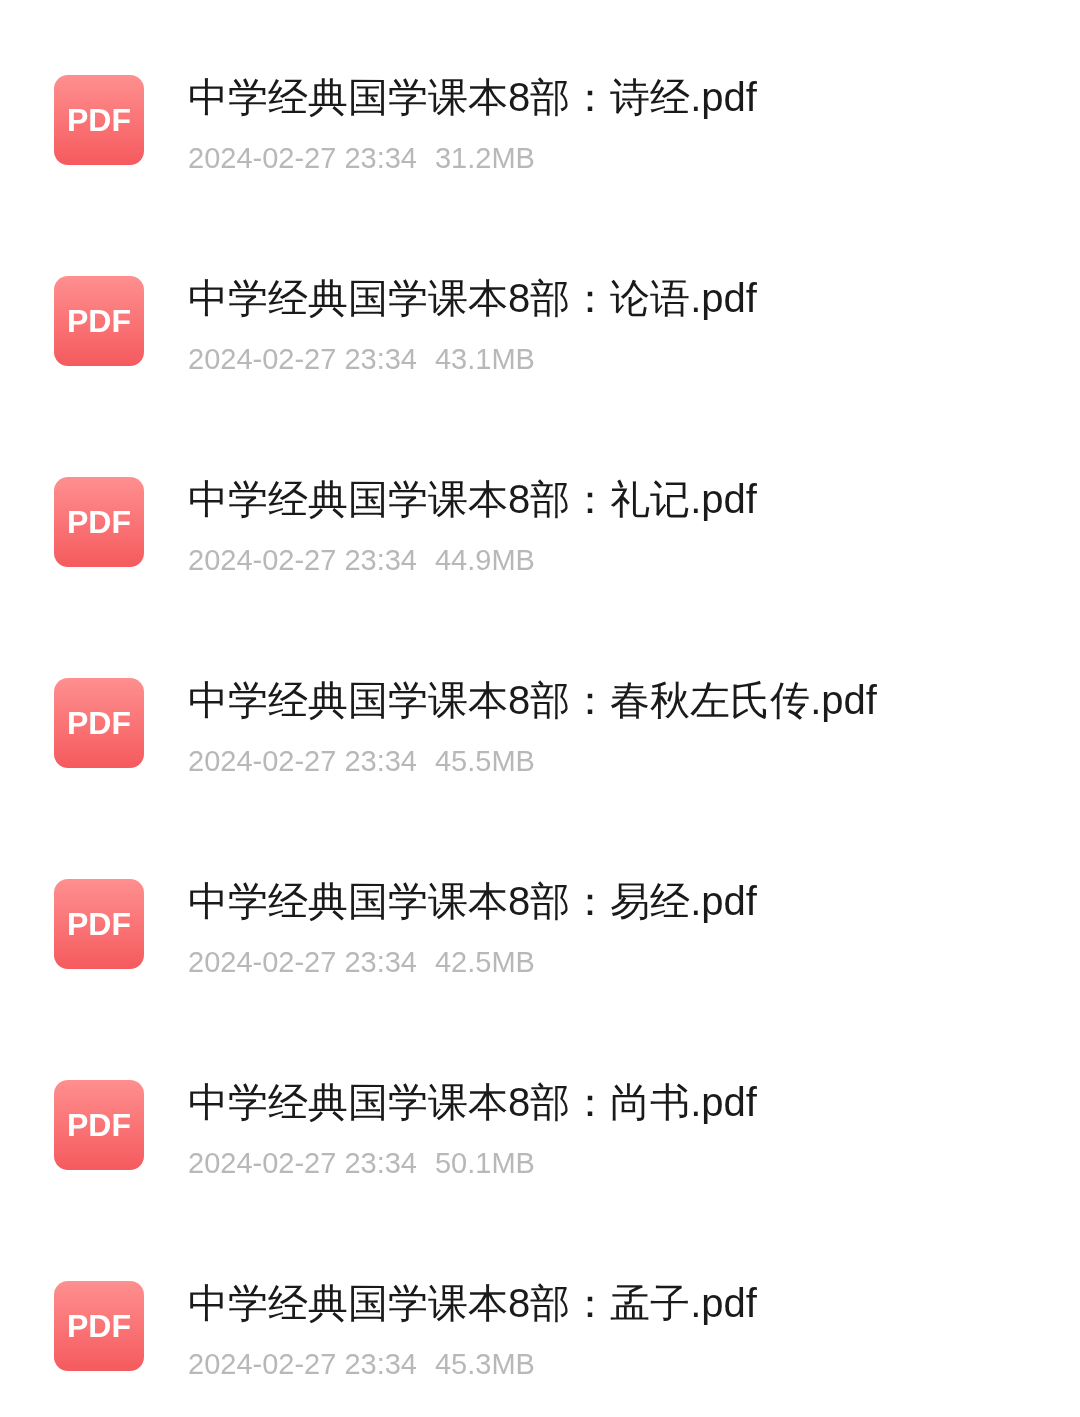 Image resolution: width=1080 pixels, height=1417 pixels. I want to click on file-name: 中学经典国学课本8部：易经.pdf, so click(472, 901).